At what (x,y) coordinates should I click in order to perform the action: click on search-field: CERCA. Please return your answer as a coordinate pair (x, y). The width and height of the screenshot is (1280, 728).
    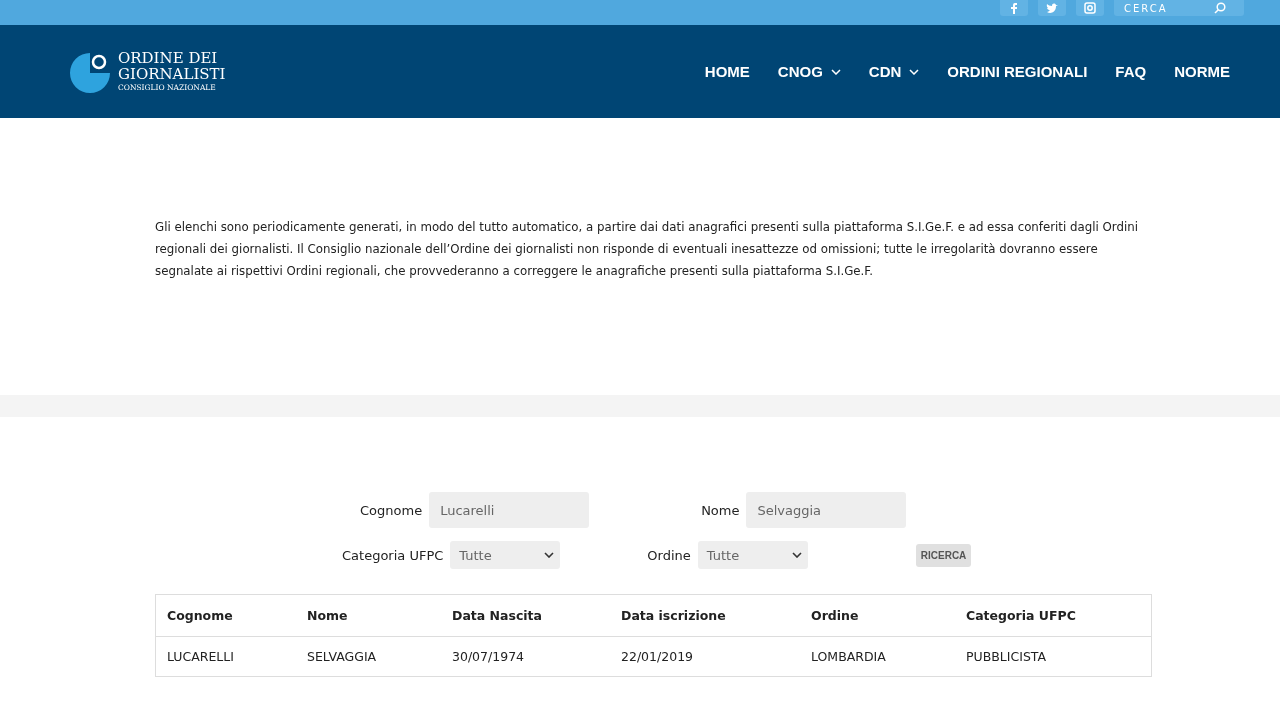
    Looking at the image, I should click on (1179, 8).